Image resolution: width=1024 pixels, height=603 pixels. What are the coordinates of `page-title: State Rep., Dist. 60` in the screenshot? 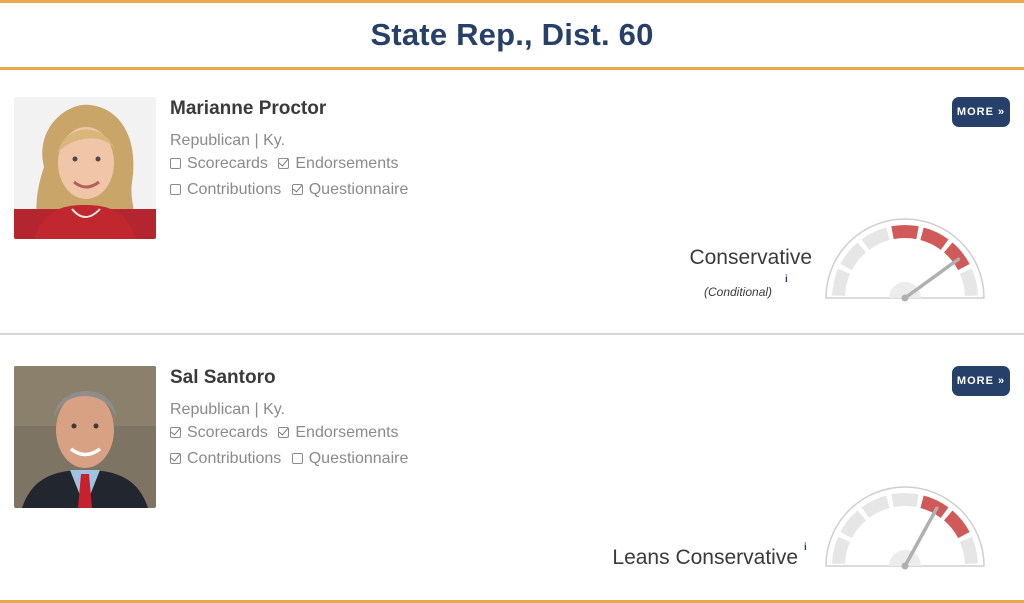 It's located at (512, 34).